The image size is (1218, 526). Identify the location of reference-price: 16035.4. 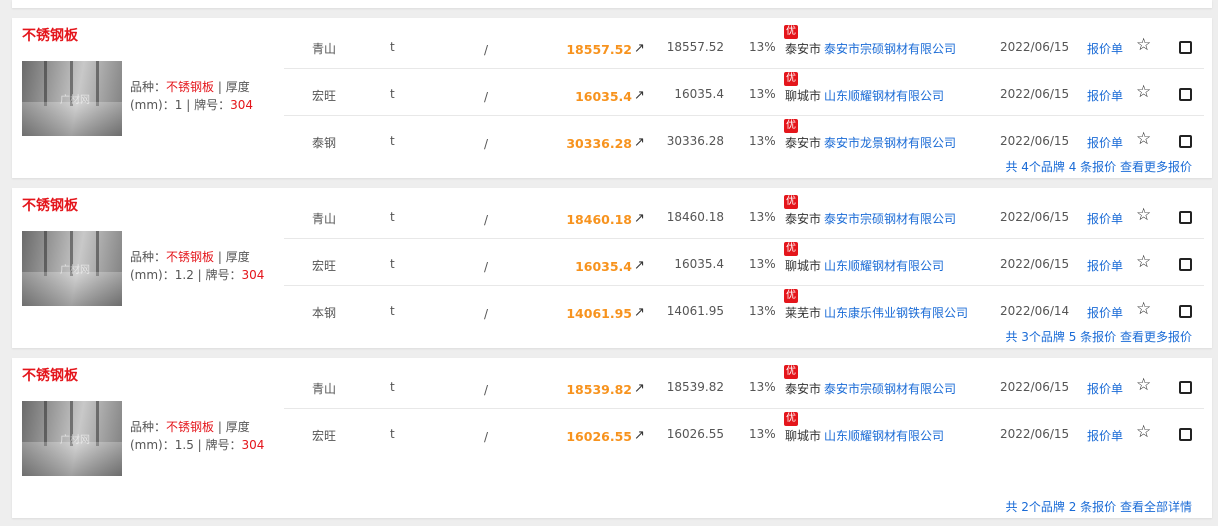
(699, 94).